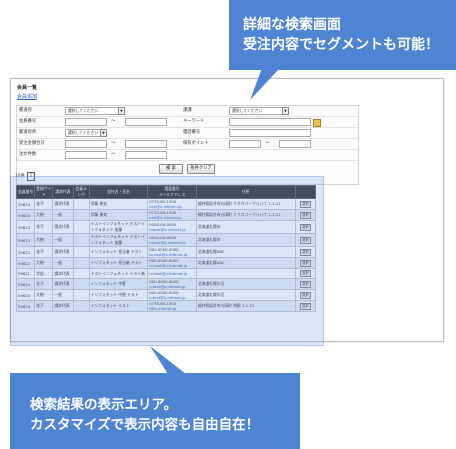  What do you see at coordinates (86, 144) in the screenshot?
I see `amount-from-input` at bounding box center [86, 144].